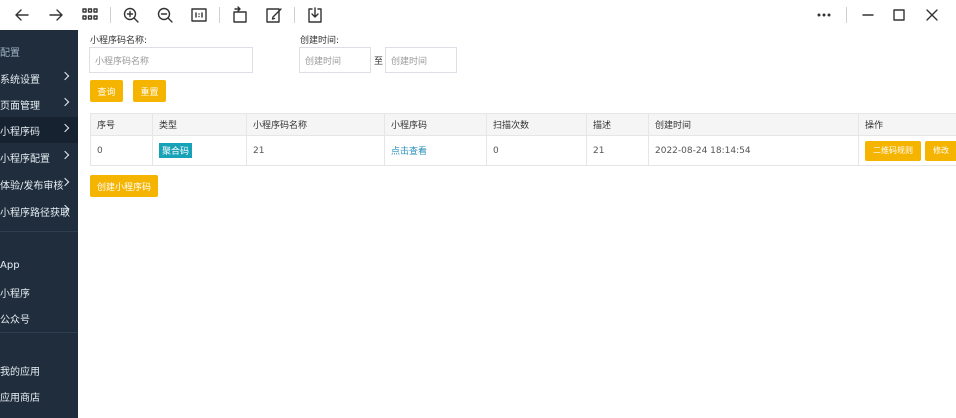  What do you see at coordinates (124, 186) in the screenshot?
I see `create-mini-program-code-button: 创建小程序码` at bounding box center [124, 186].